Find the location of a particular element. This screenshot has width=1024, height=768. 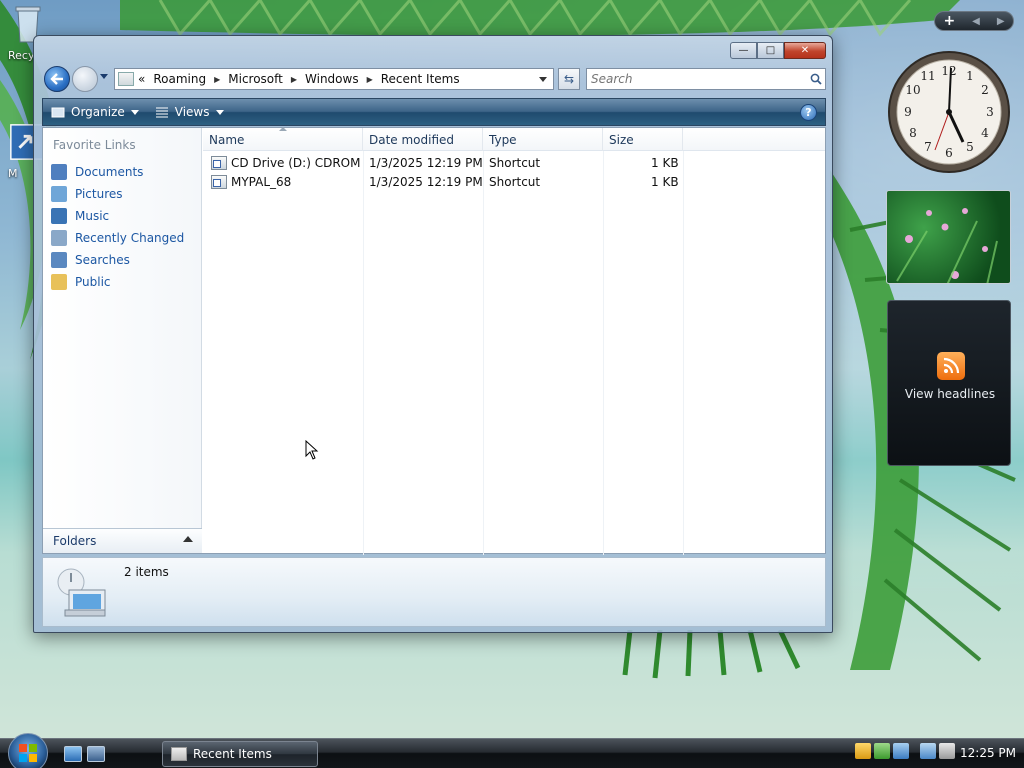

security-shield-icon is located at coordinates (863, 751).